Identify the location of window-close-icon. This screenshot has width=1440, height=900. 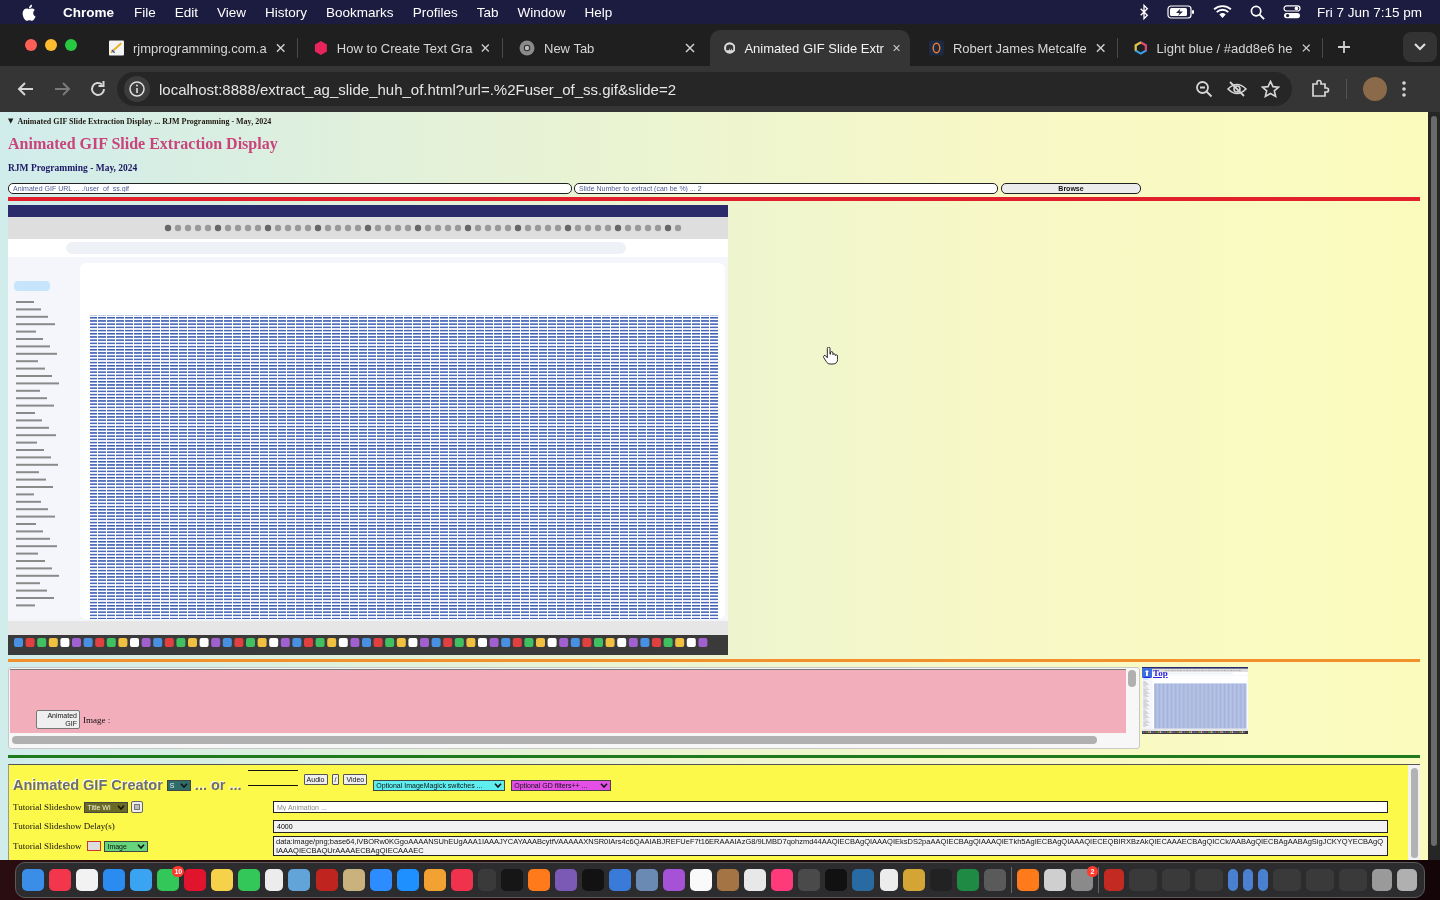
(31, 45).